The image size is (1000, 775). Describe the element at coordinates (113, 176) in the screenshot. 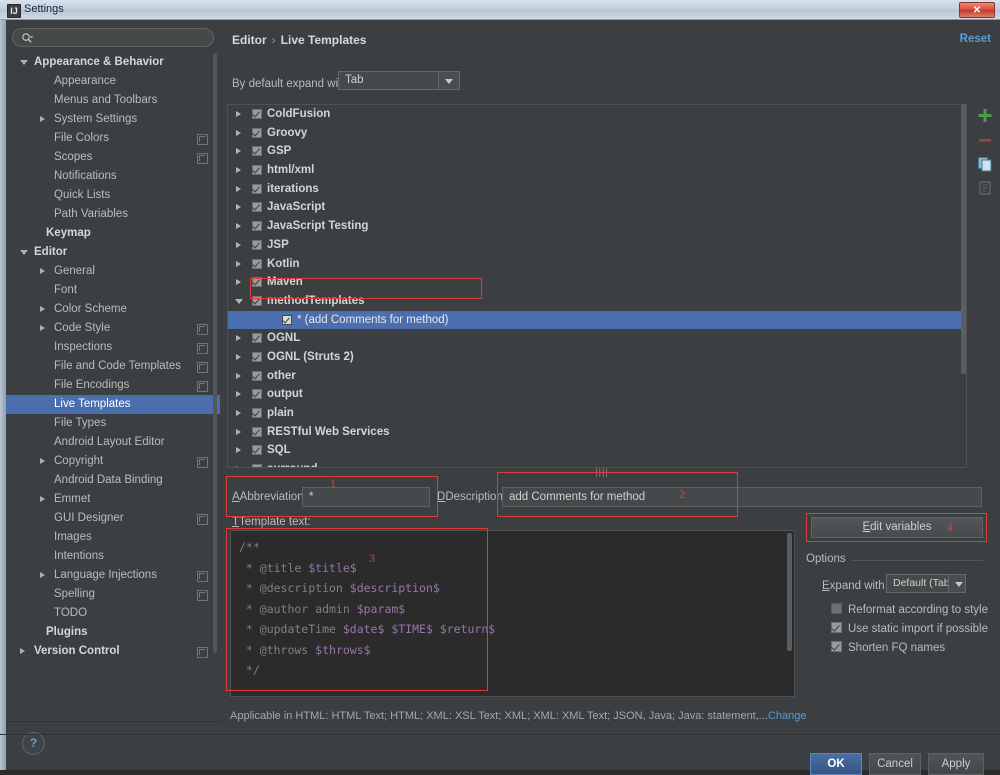

I see `sidebar-item-notifications: Notifications` at that location.